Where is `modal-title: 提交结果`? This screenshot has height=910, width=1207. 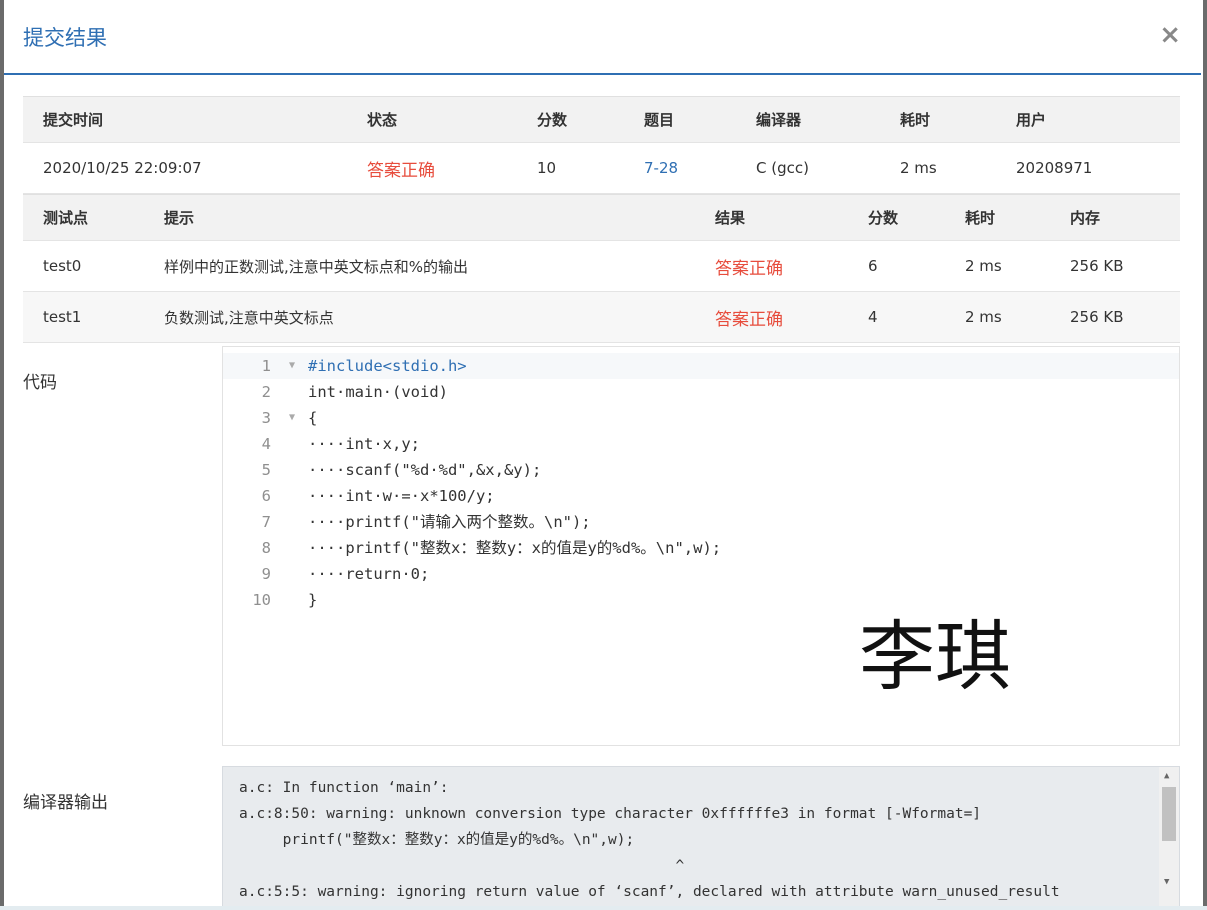 modal-title: 提交结果 is located at coordinates (65, 38).